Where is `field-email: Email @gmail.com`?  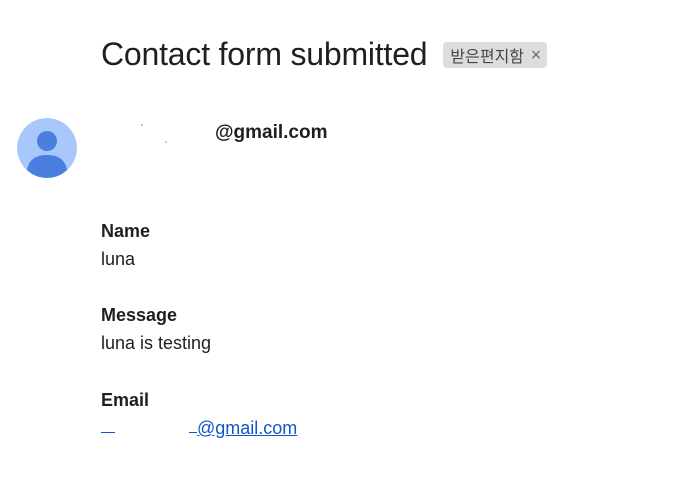
field-email: Email @gmail.com is located at coordinates (199, 414).